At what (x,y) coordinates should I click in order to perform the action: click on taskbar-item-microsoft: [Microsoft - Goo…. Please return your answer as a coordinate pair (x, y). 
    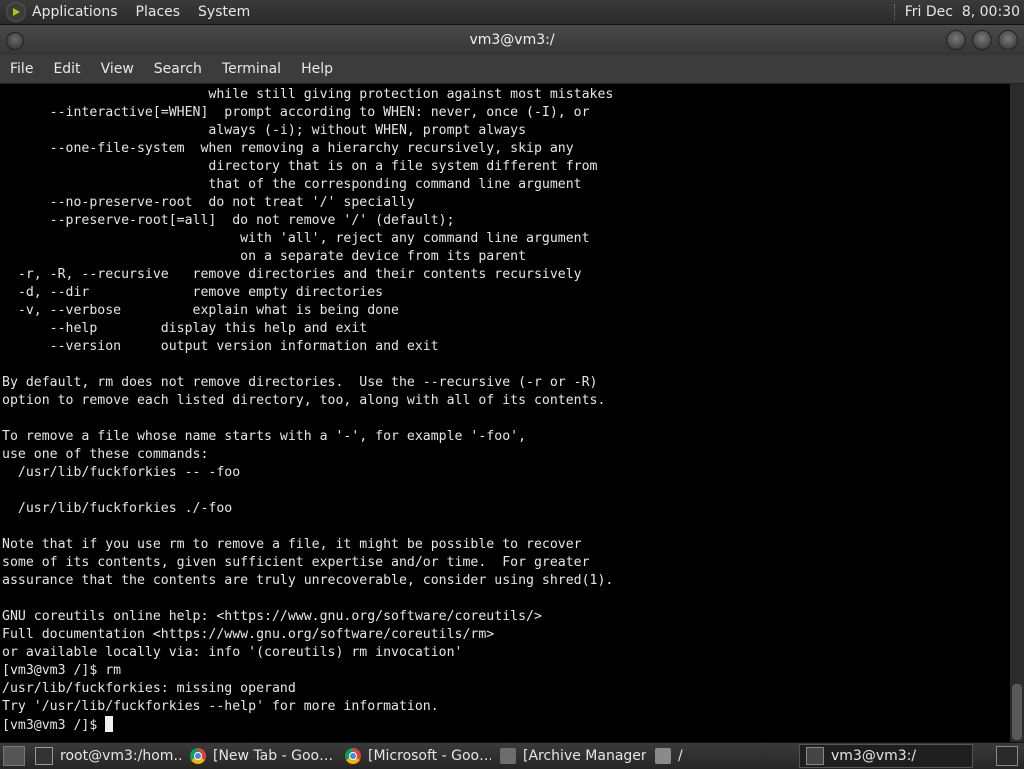
    Looking at the image, I should click on (415, 756).